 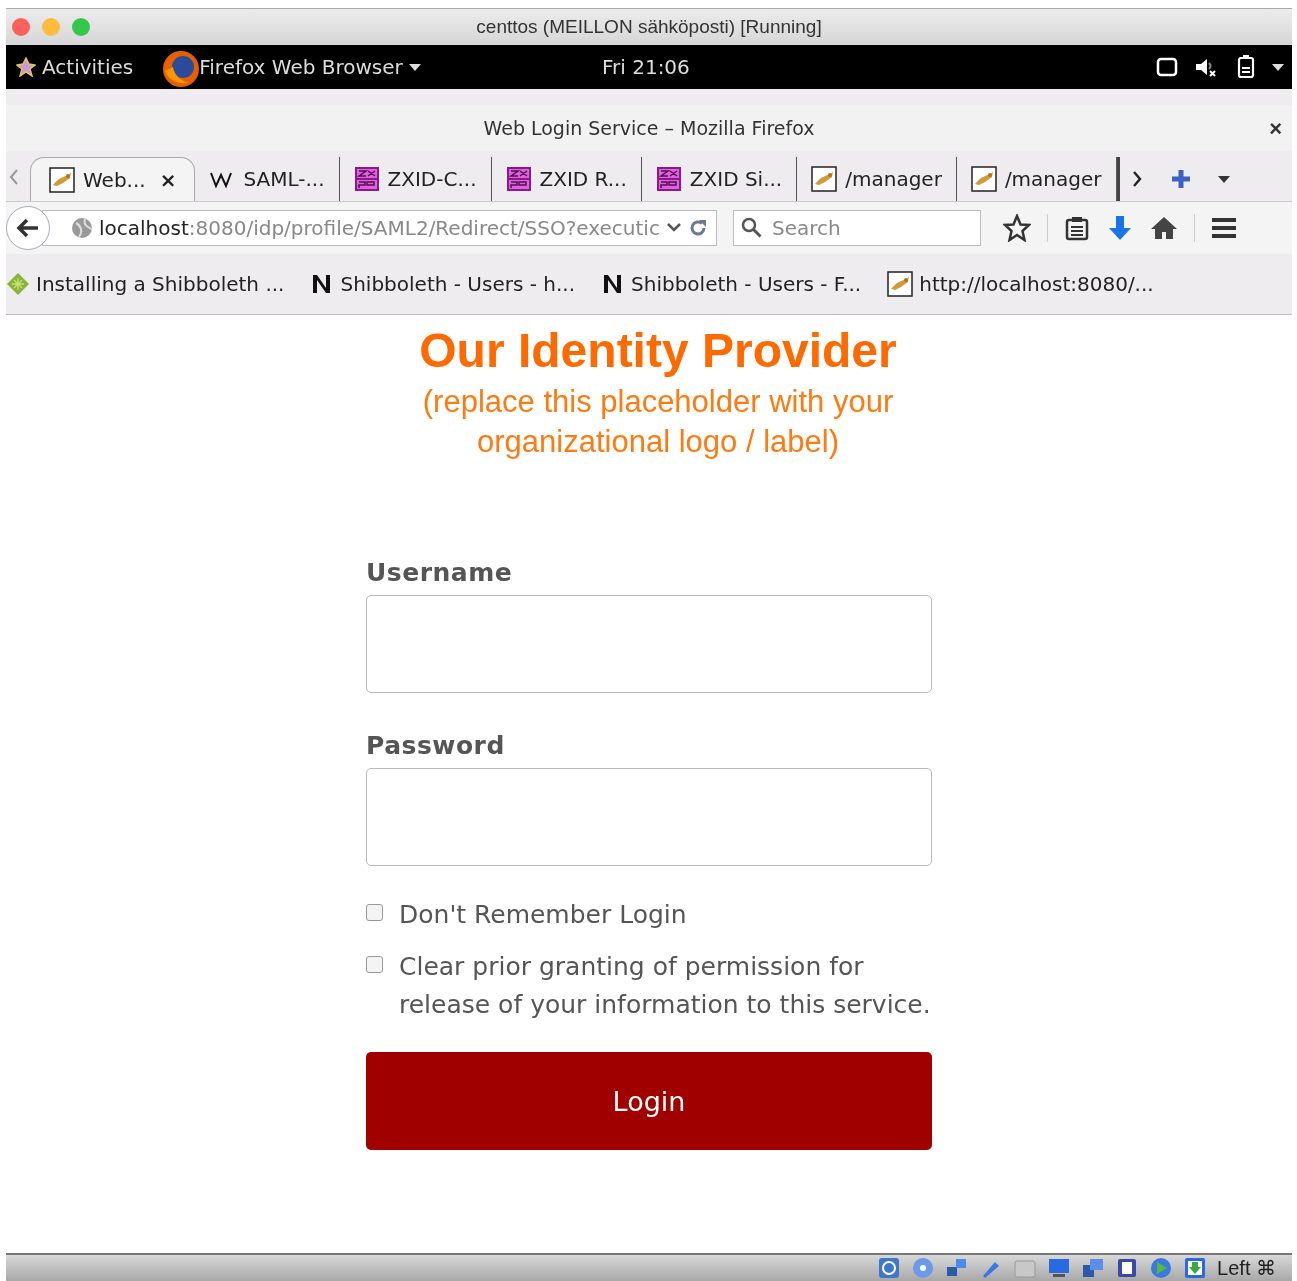 I want to click on password-field, so click(x=649, y=817).